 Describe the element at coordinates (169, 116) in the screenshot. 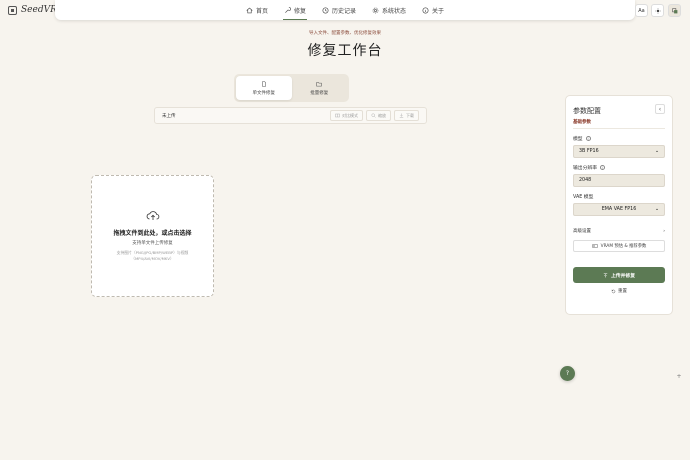

I see `upload-status: 未上传` at that location.